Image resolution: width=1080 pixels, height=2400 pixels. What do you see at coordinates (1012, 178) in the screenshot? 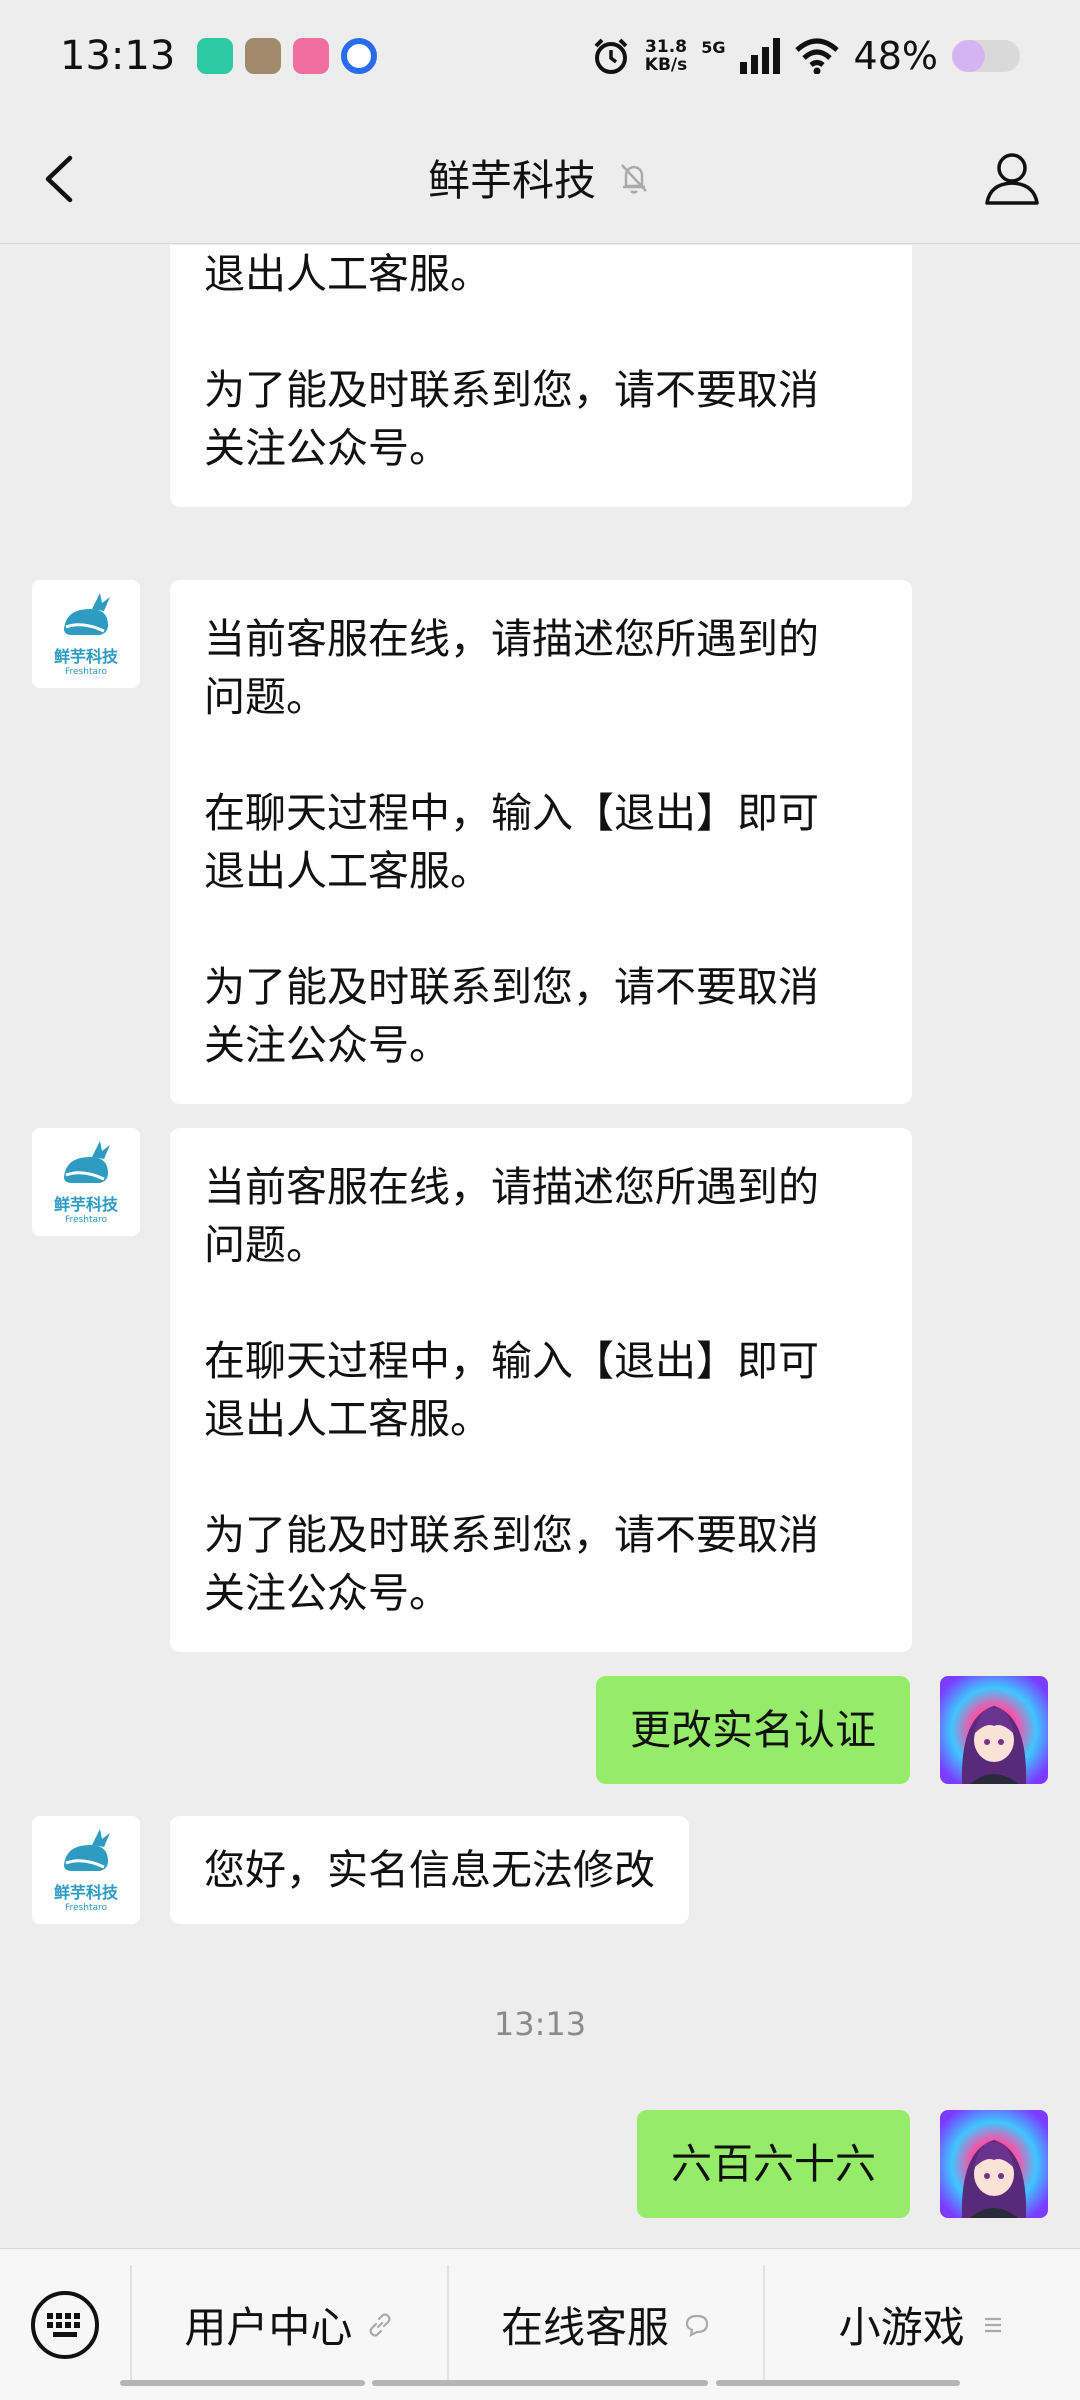
I see `profile-button` at bounding box center [1012, 178].